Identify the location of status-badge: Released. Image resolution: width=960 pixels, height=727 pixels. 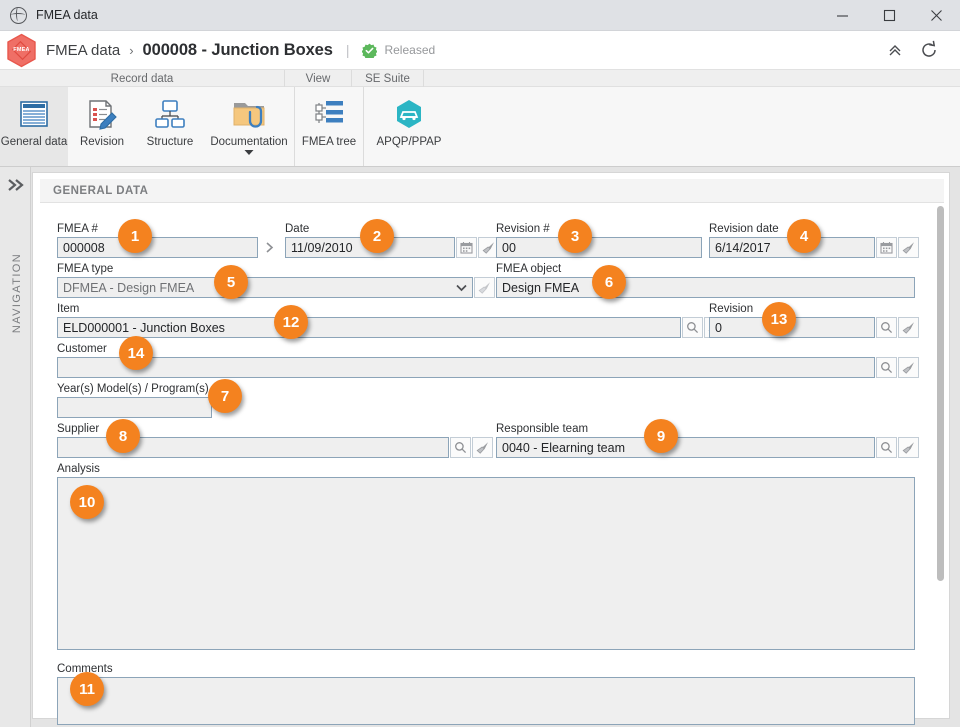
(398, 50).